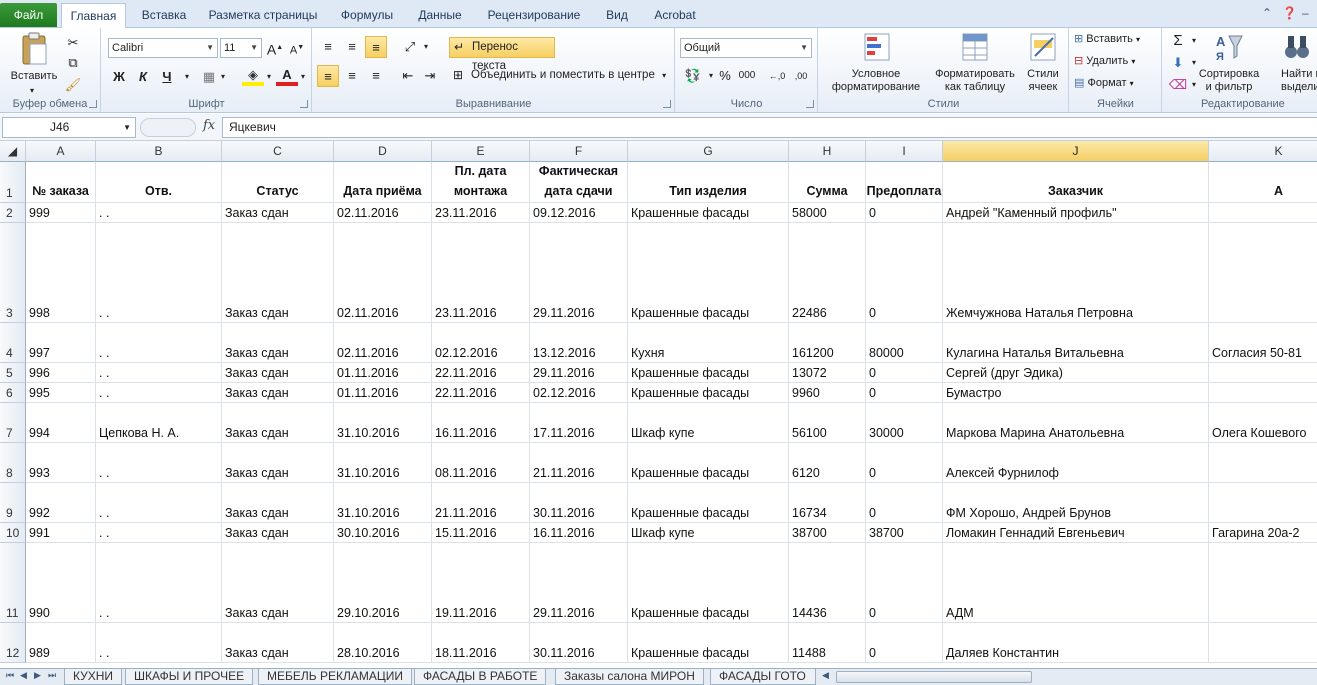 The width and height of the screenshot is (1317, 685). Describe the element at coordinates (827, 393) in the screenshot. I see `table-cell: 9960` at that location.